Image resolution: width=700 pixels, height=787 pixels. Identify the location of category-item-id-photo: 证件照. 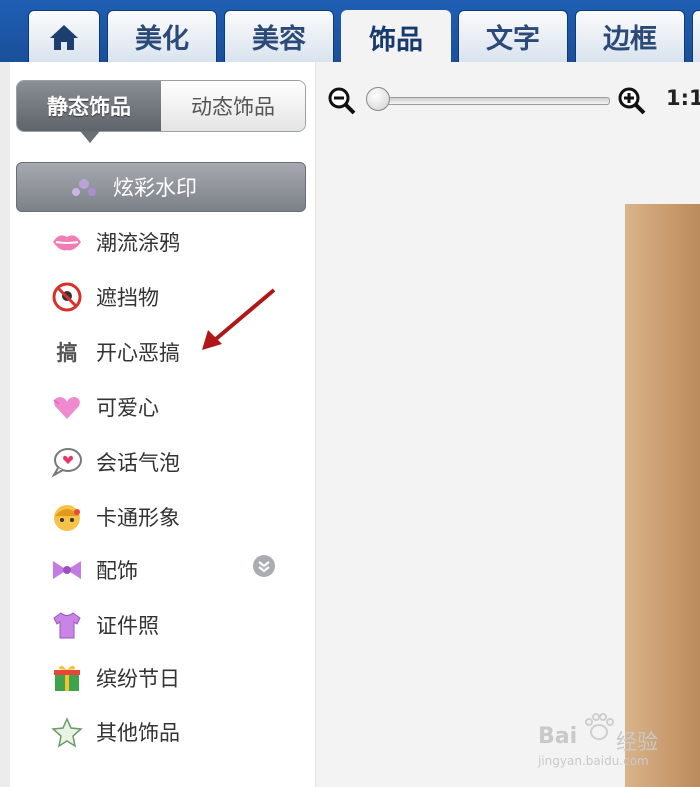
(175, 625).